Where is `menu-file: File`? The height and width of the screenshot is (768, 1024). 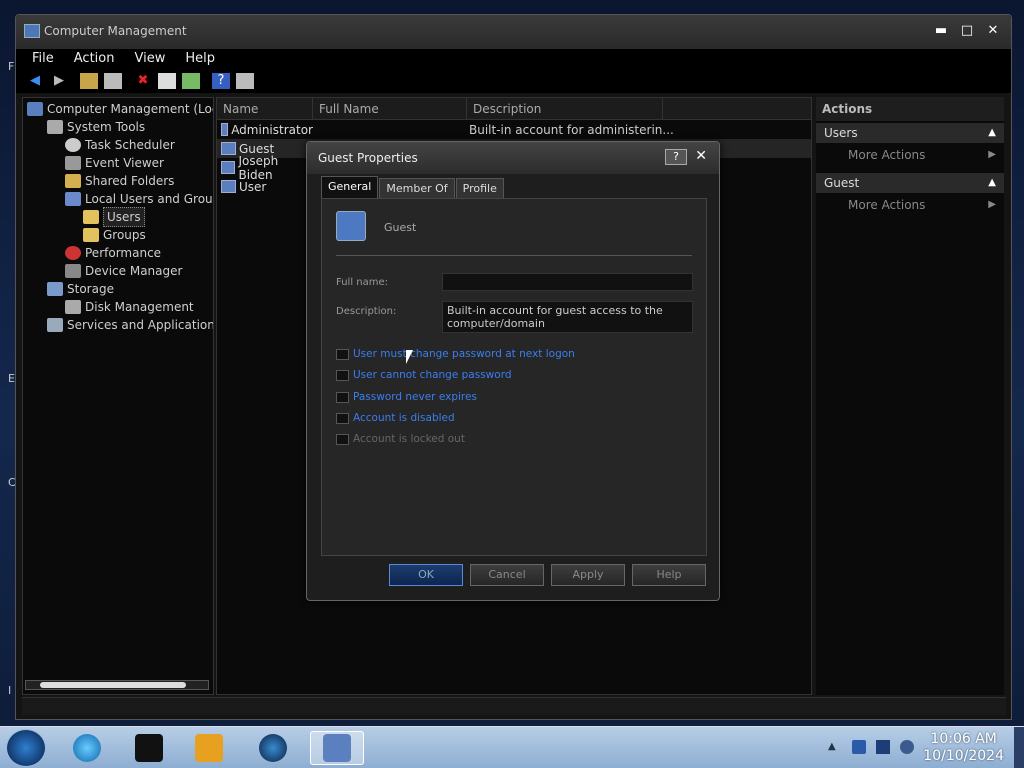
menu-file: File is located at coordinates (43, 59).